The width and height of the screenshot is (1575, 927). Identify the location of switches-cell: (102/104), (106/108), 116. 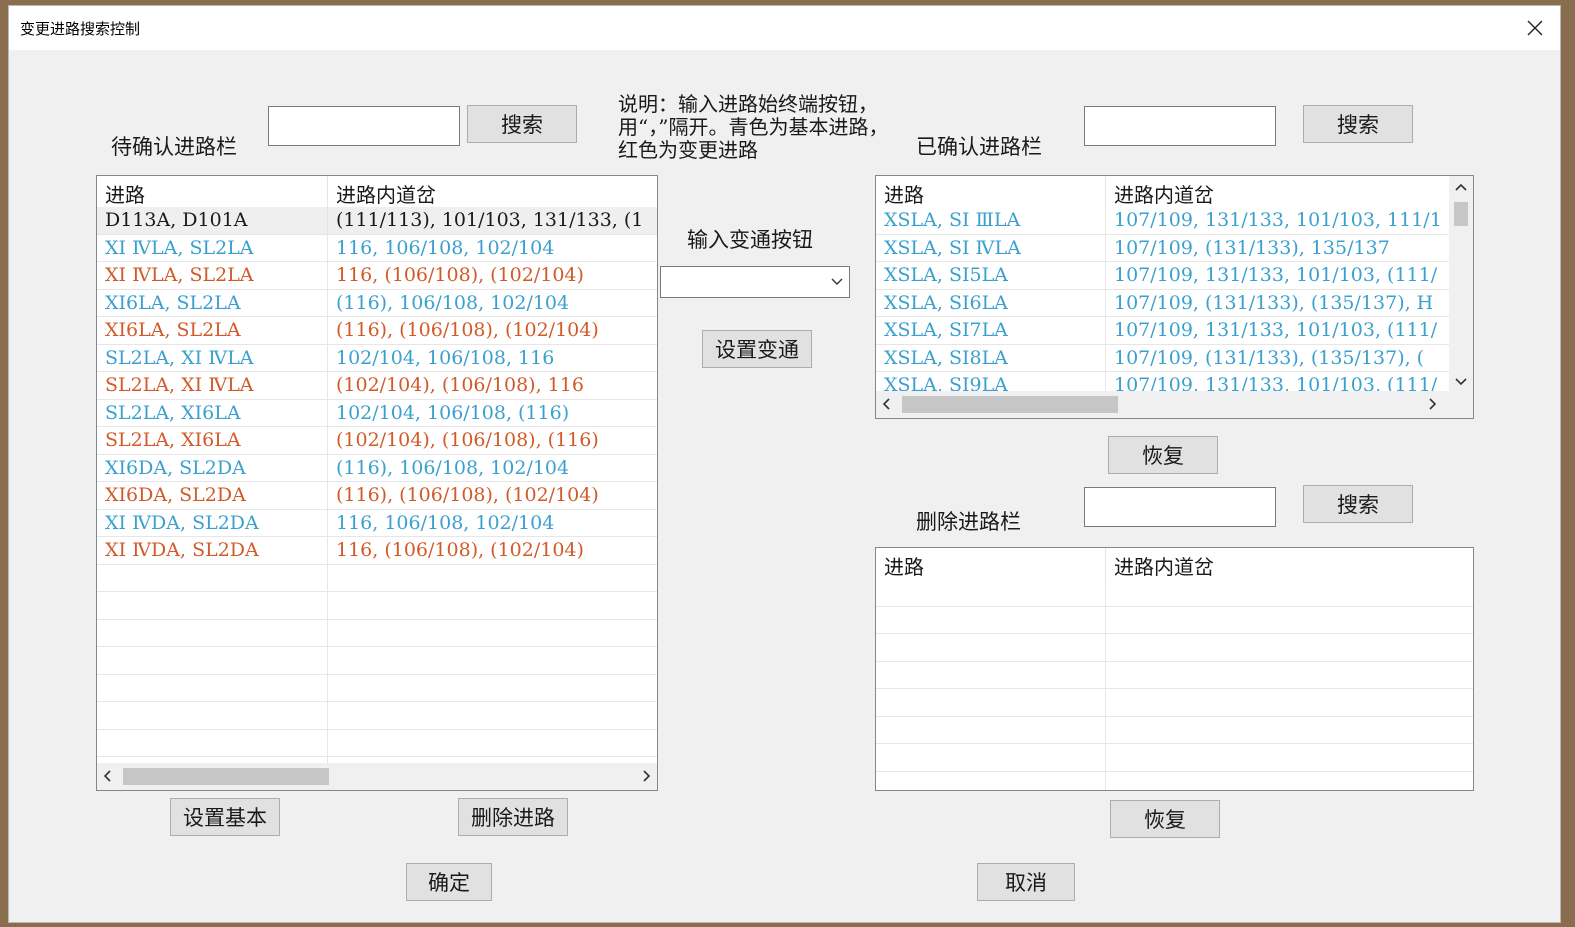
(492, 385).